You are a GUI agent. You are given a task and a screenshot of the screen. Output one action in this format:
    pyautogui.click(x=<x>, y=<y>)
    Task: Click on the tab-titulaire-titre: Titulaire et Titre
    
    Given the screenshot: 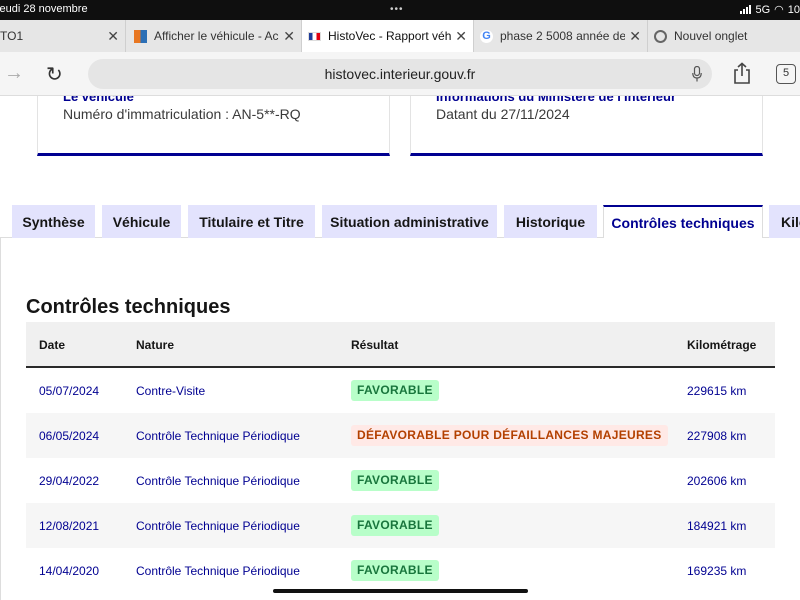 What is the action you would take?
    pyautogui.click(x=251, y=221)
    